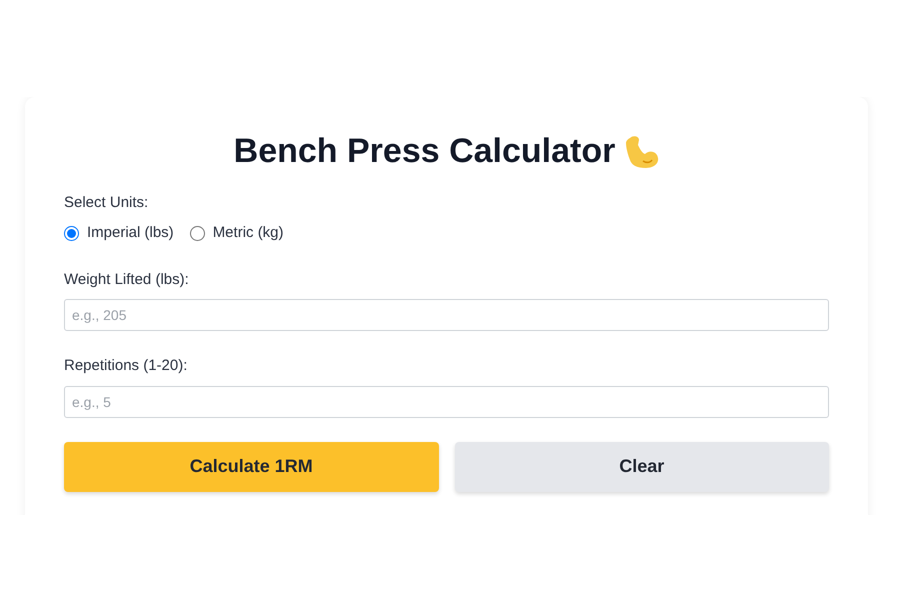 Image resolution: width=900 pixels, height=600 pixels. I want to click on input-field: e.g., 205, so click(446, 315).